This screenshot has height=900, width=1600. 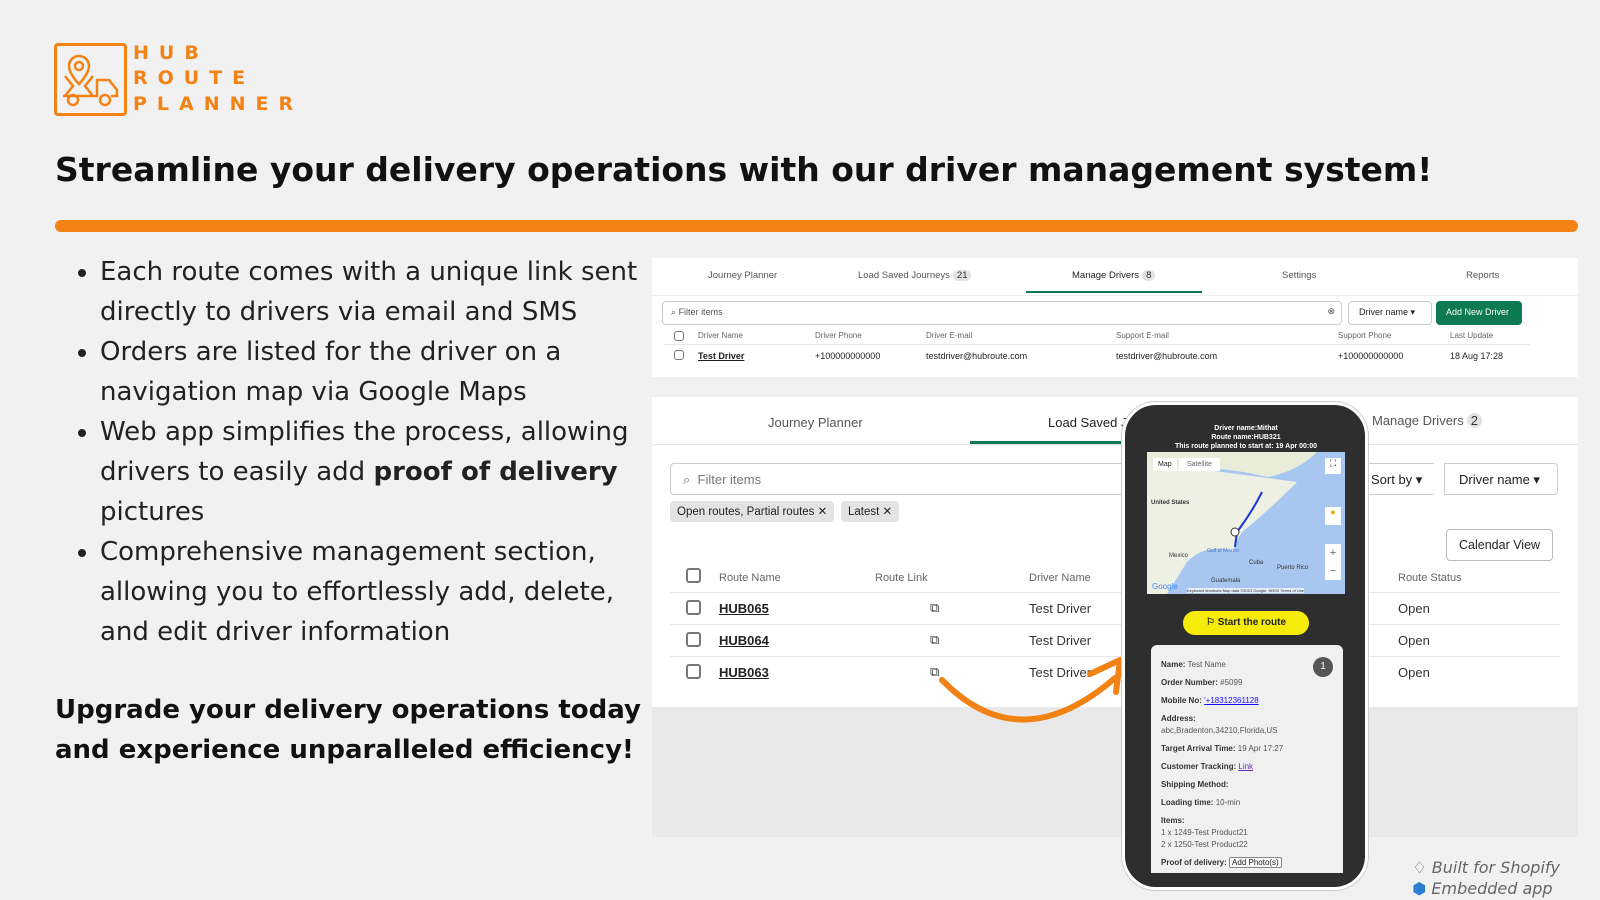 I want to click on filter-input: ⌕ Filter items ⊗, so click(x=1002, y=313).